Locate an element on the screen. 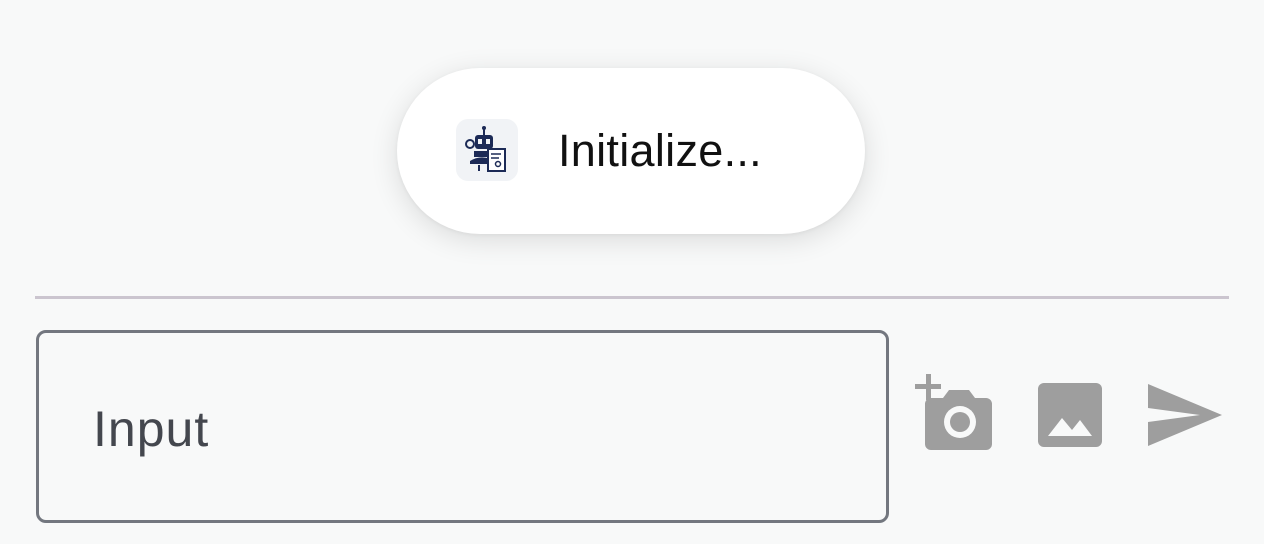 This screenshot has height=544, width=1264. image-gallery-icon is located at coordinates (1070, 415).